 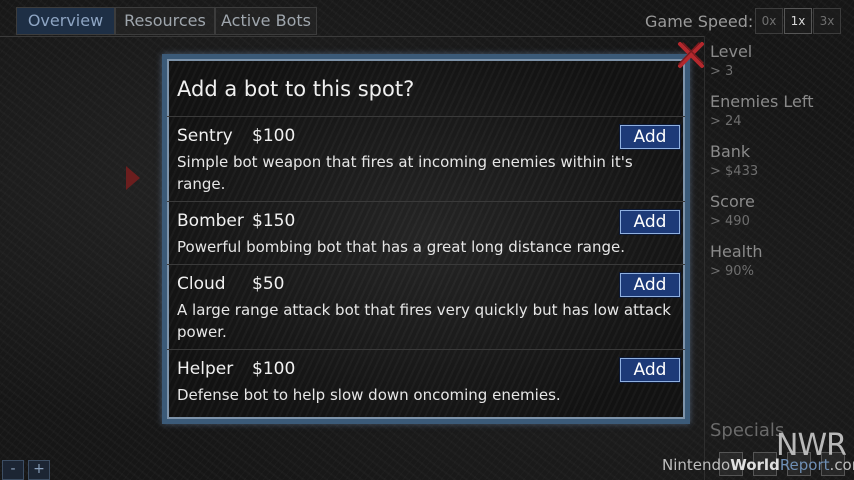 What do you see at coordinates (210, 221) in the screenshot?
I see `bot-name: Bomber` at bounding box center [210, 221].